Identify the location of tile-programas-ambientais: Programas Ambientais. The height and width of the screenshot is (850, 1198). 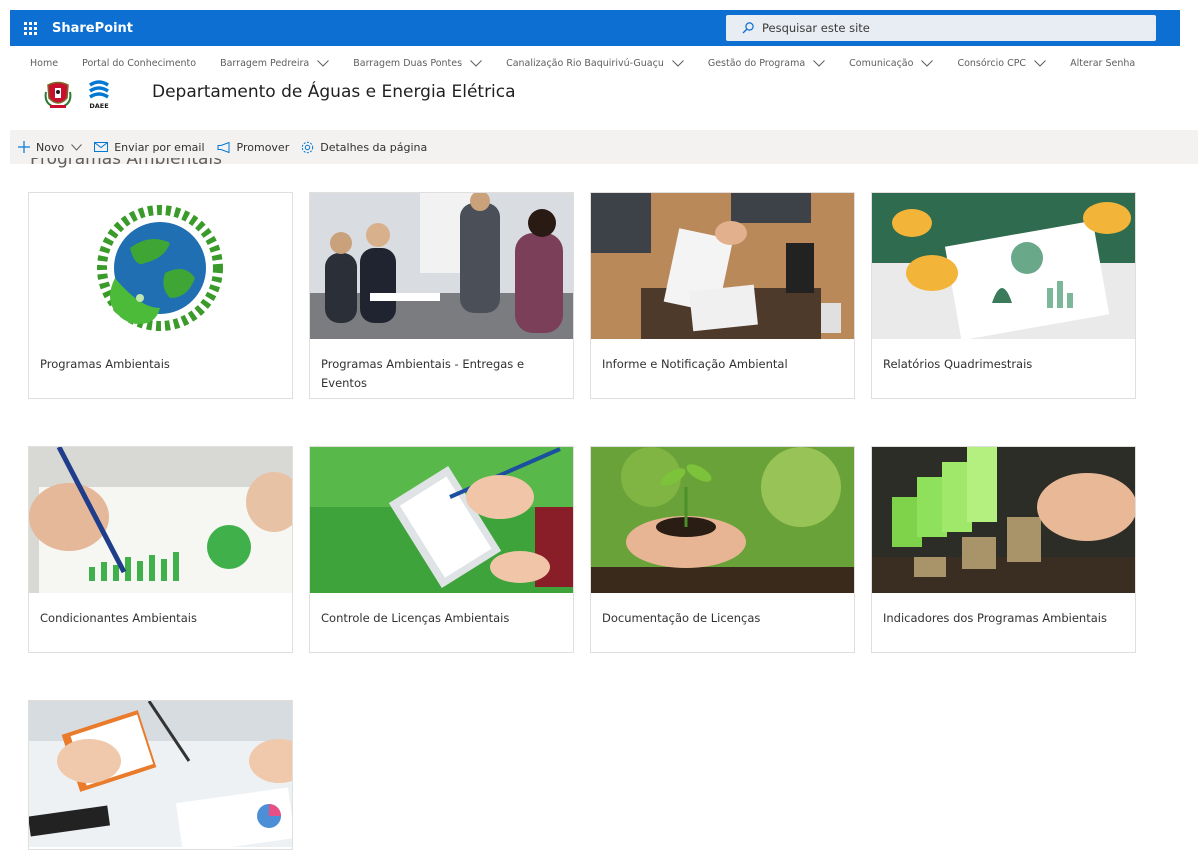
(160, 295).